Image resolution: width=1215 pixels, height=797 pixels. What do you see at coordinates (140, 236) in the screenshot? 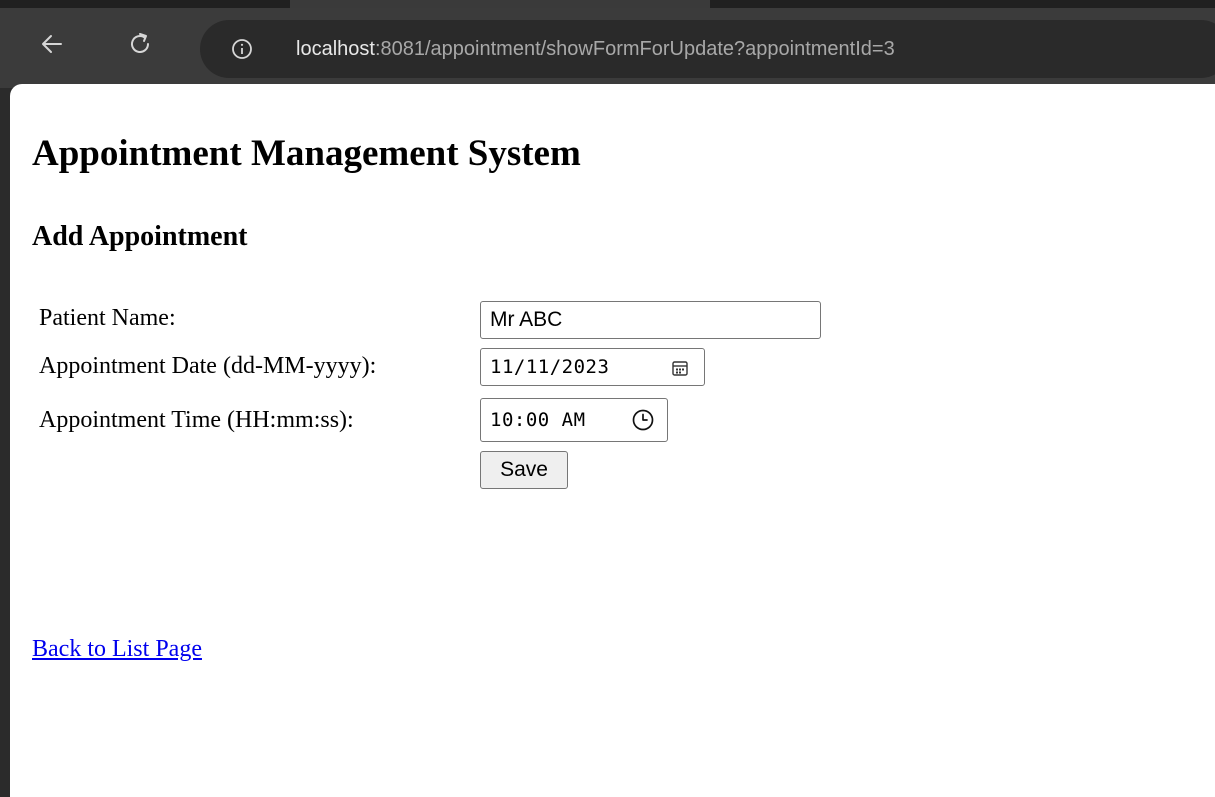
I see `form-heading: Add Appointment` at bounding box center [140, 236].